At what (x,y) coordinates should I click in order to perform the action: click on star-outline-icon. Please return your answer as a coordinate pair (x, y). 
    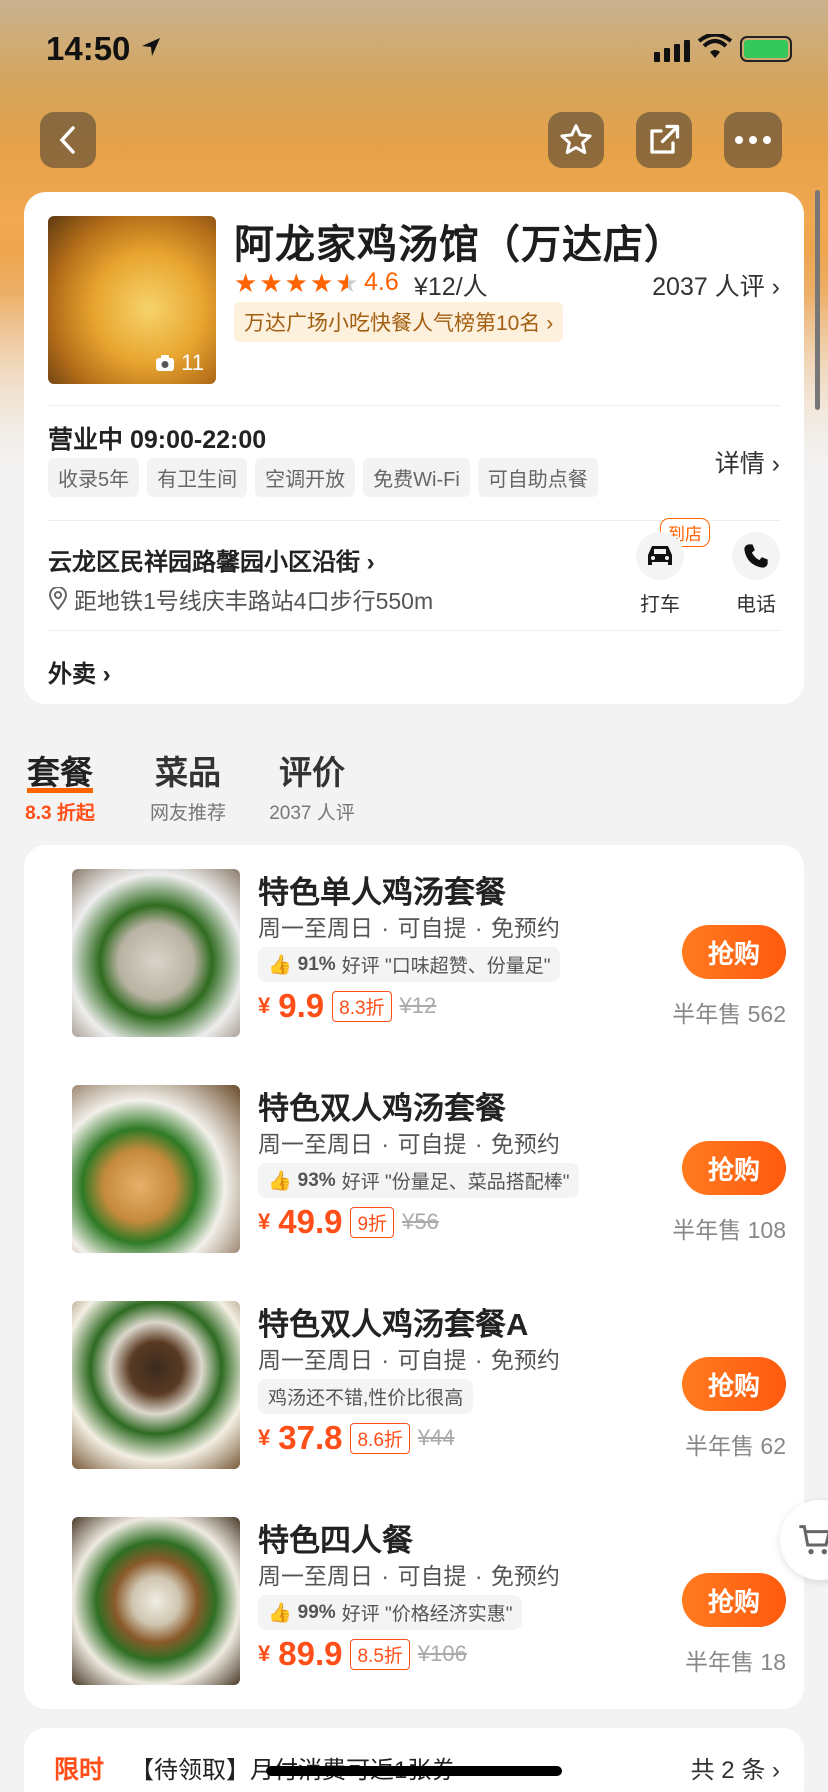
    Looking at the image, I should click on (576, 139).